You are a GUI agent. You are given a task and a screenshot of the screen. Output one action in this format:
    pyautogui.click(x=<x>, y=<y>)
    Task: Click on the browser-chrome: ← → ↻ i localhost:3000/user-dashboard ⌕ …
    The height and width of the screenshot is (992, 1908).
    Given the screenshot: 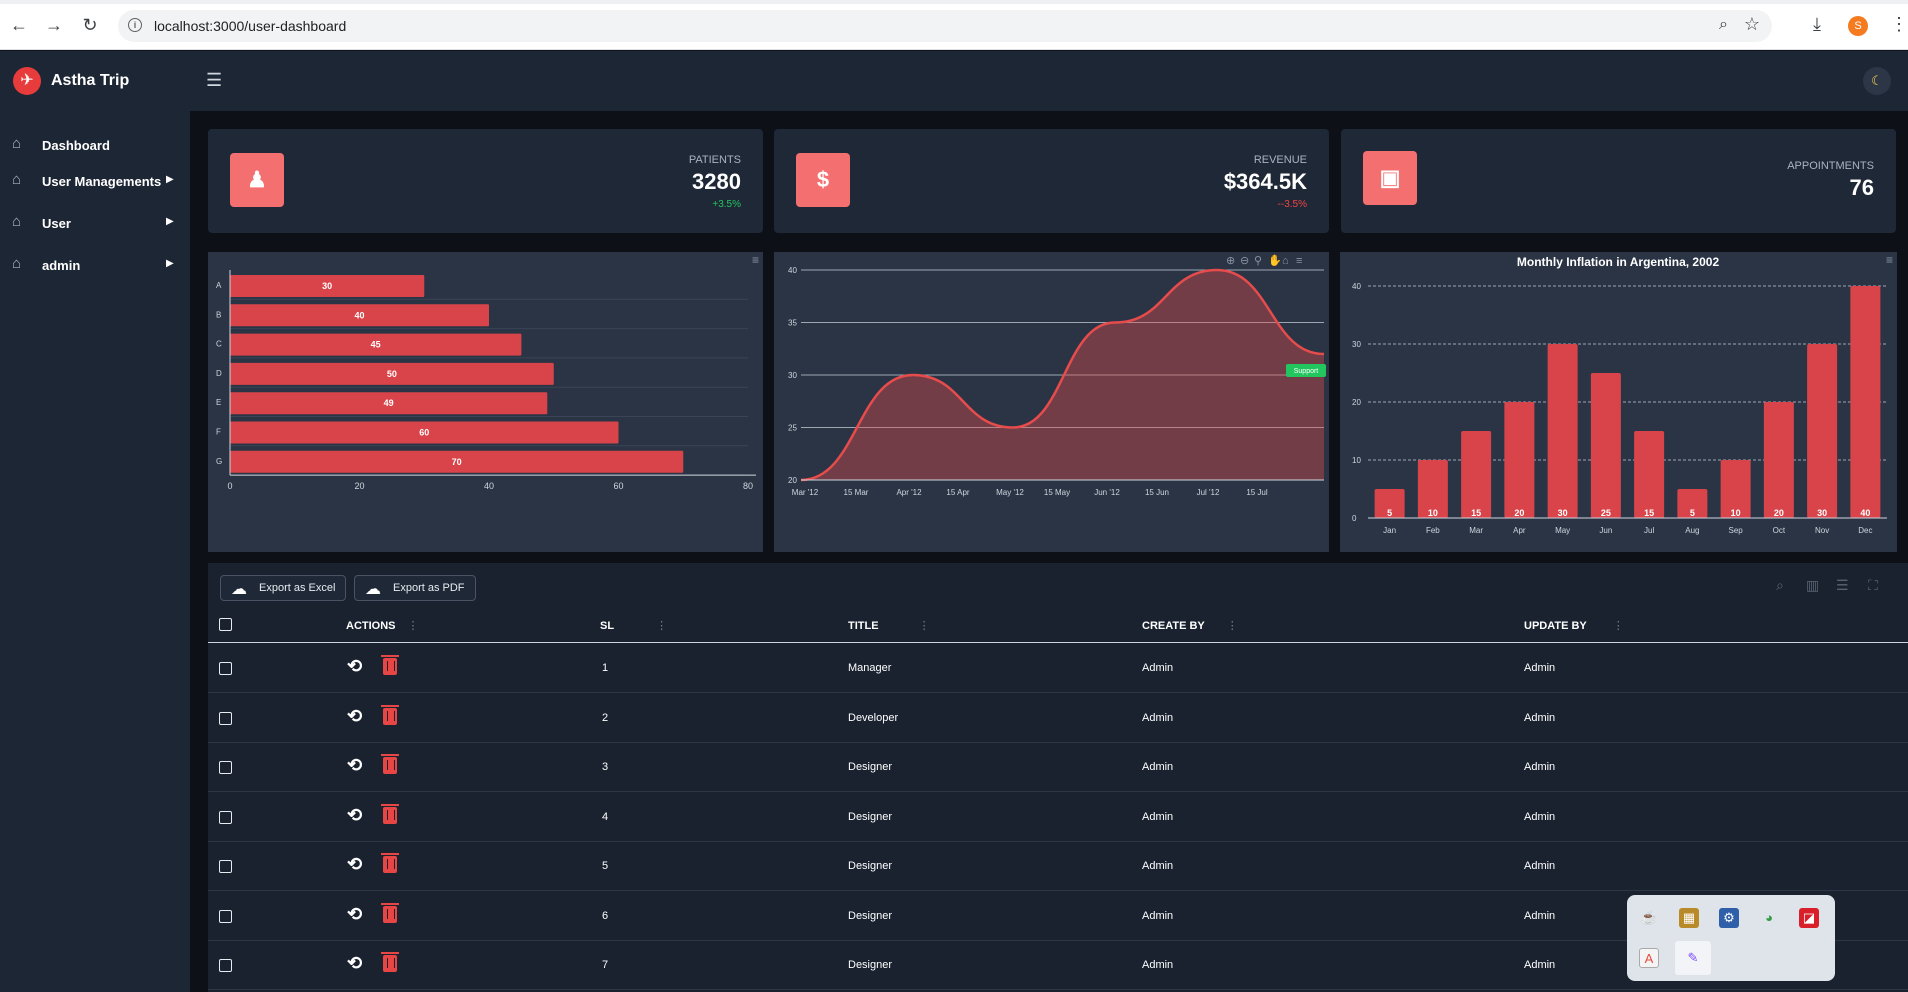 What is the action you would take?
    pyautogui.click(x=954, y=25)
    